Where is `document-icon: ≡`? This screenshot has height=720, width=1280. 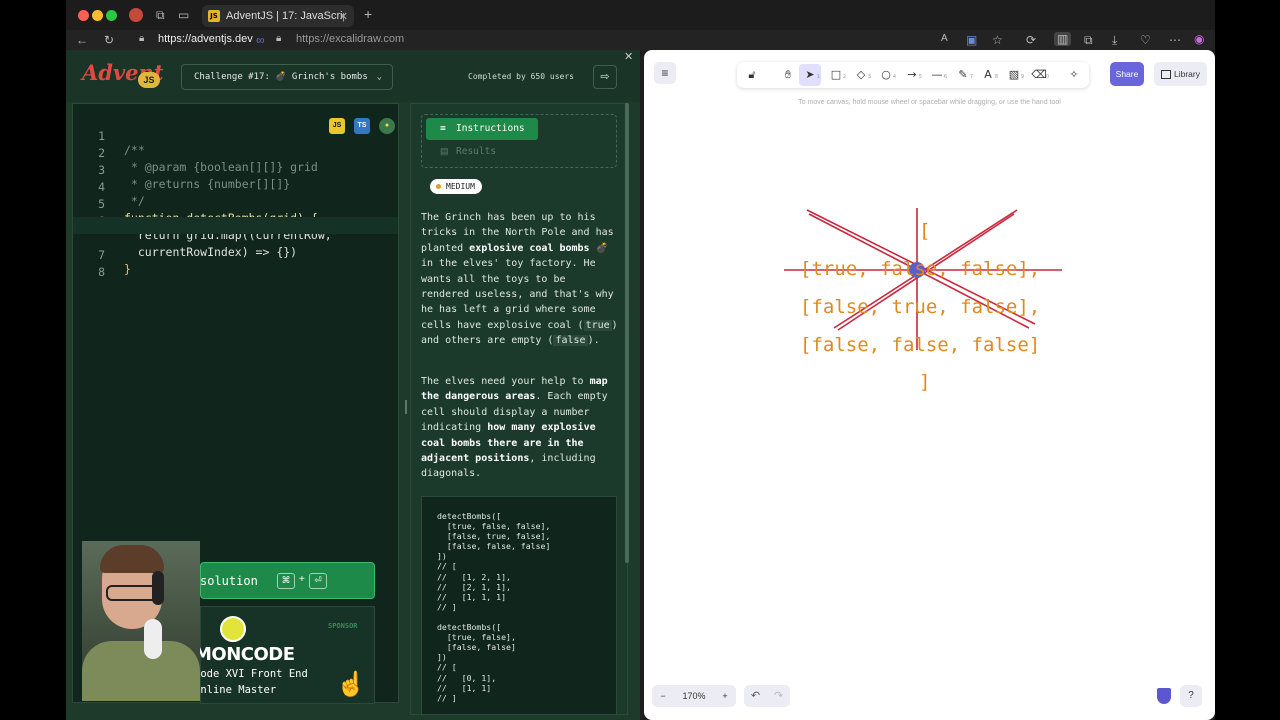
document-icon: ≡ is located at coordinates (443, 128).